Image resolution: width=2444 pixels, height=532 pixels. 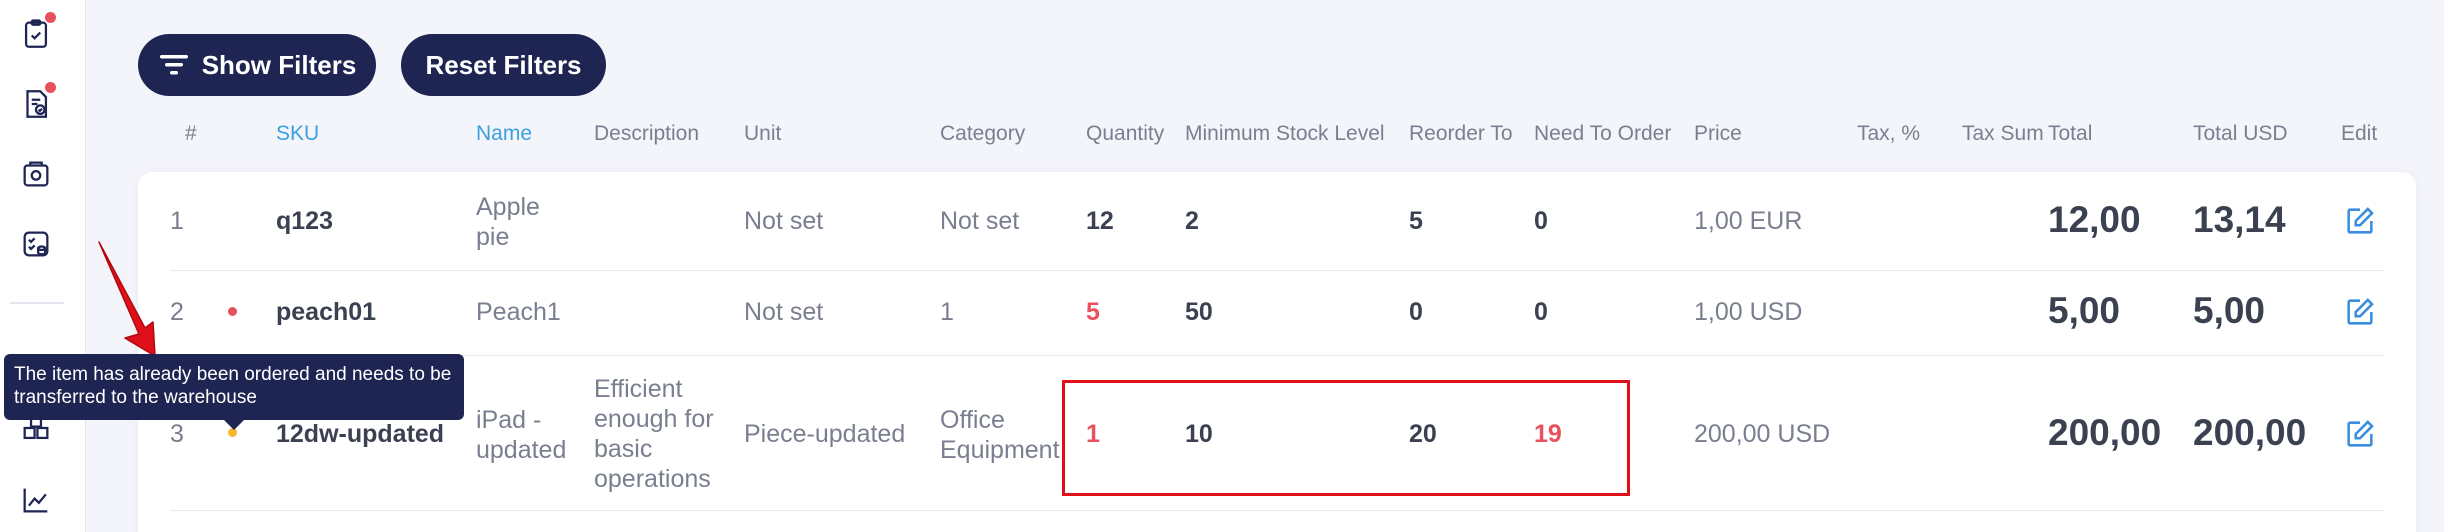 I want to click on reset-filters-button: Reset Filters, so click(x=503, y=65).